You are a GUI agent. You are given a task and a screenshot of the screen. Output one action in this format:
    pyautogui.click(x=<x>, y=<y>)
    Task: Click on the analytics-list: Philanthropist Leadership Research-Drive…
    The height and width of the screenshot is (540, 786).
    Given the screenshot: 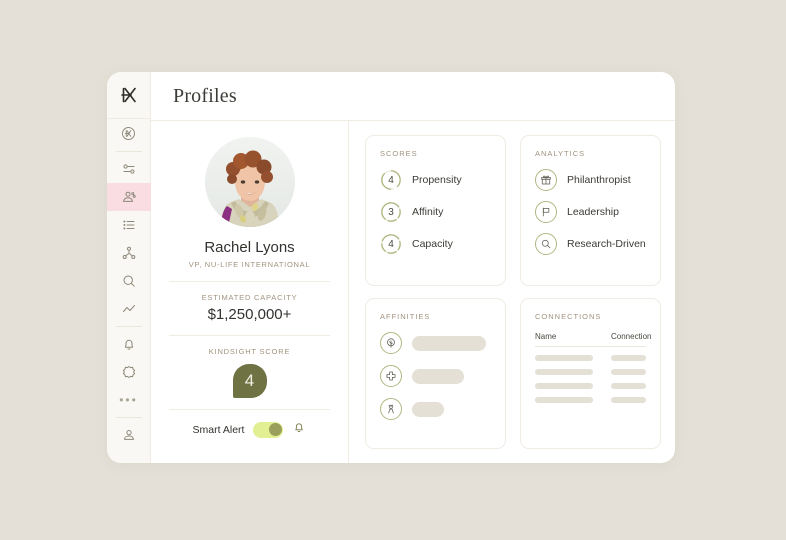 What is the action you would take?
    pyautogui.click(x=590, y=212)
    